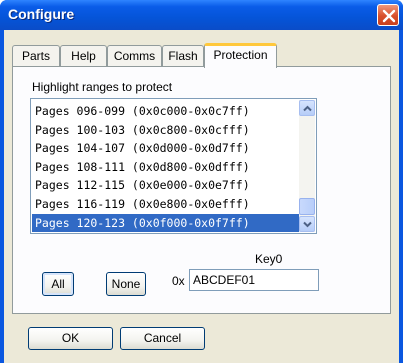 The image size is (403, 363). Describe the element at coordinates (307, 166) in the screenshot. I see `list-scrollbar` at that location.